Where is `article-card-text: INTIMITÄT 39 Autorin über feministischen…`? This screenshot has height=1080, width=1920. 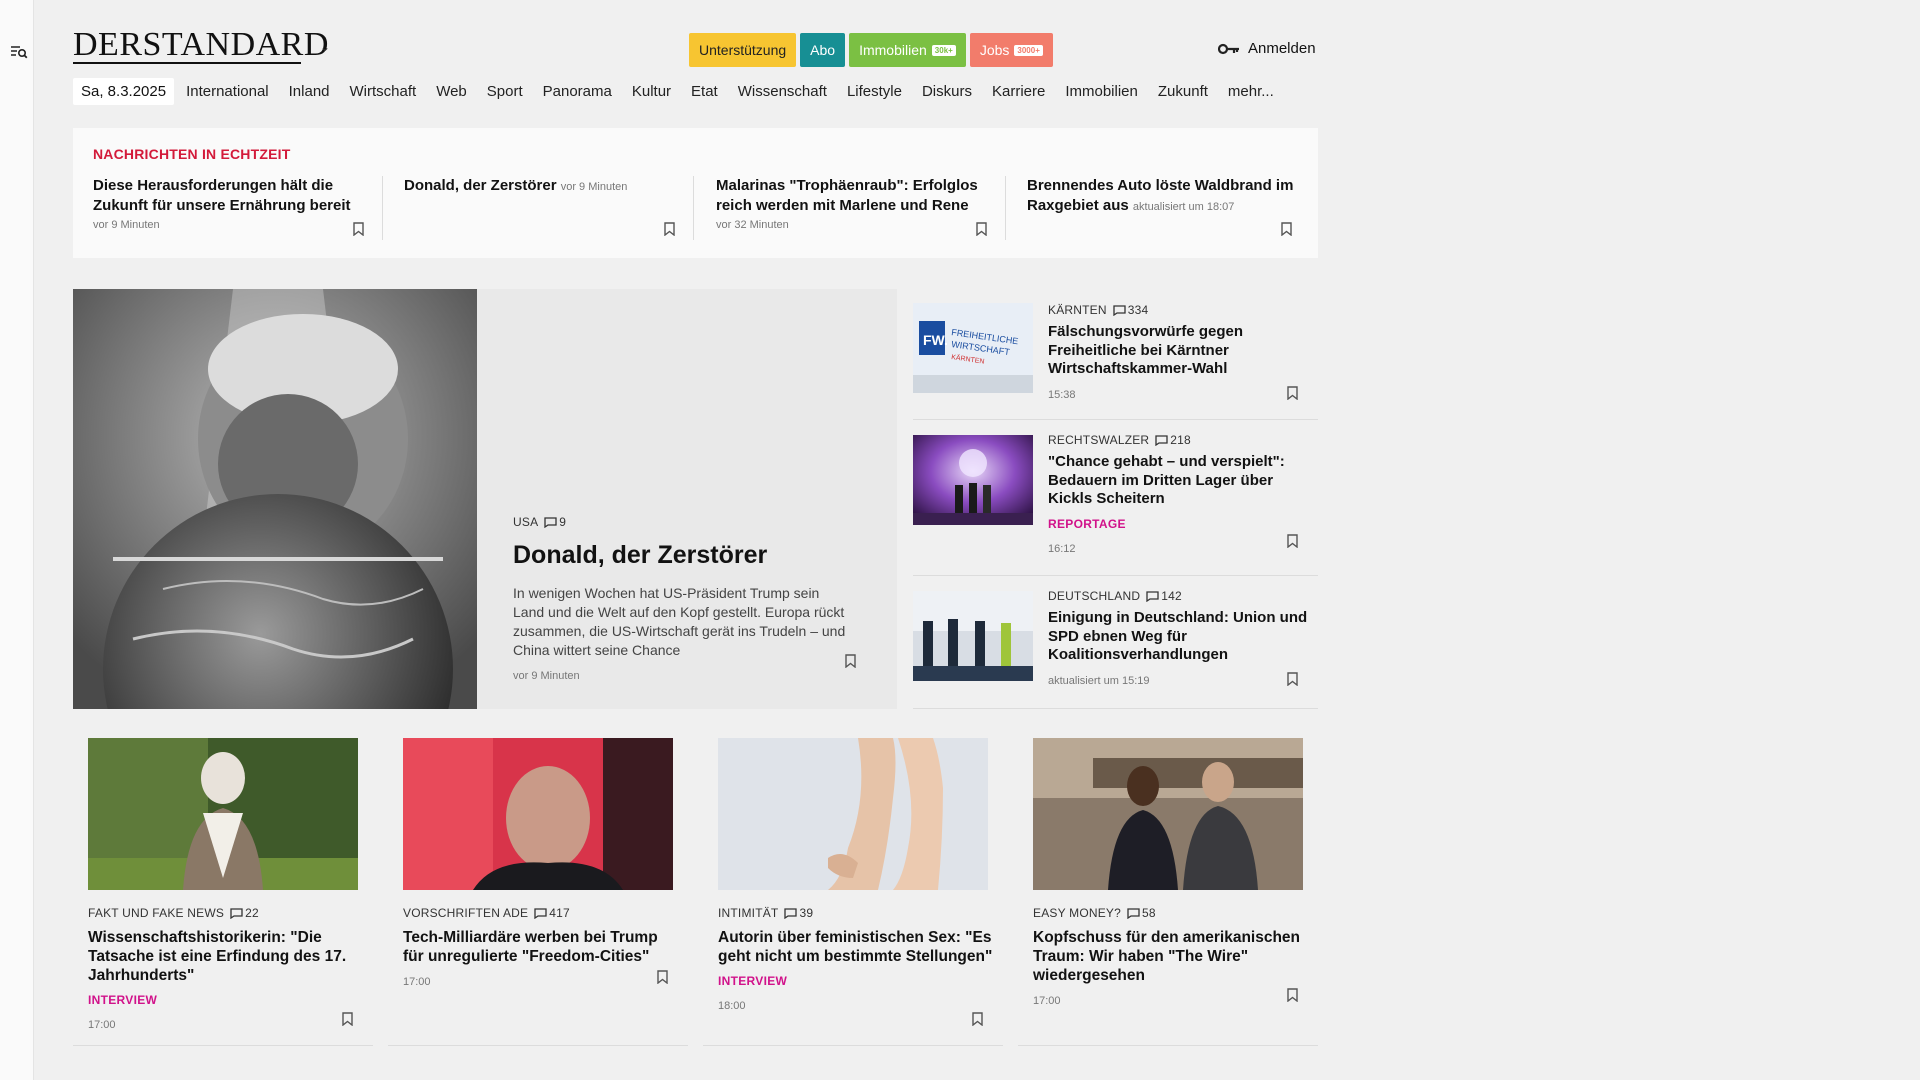
article-card-text: INTIMITÄT 39 Autorin über feministischen… is located at coordinates (855, 959).